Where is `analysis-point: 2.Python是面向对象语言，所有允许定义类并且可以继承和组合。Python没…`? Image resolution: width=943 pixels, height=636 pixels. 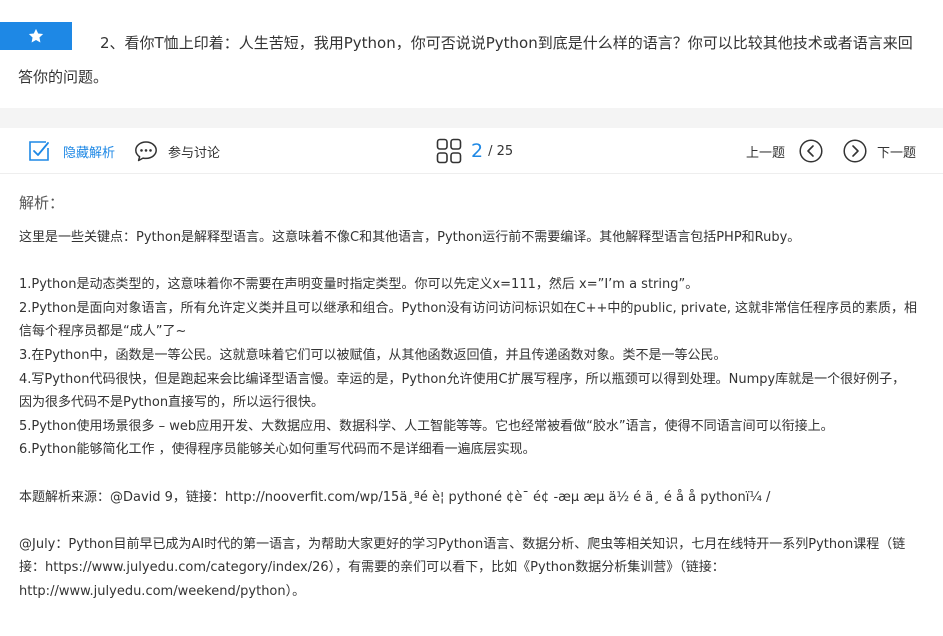 analysis-point: 2.Python是面向对象语言，所有允许定义类并且可以继承和组合。Python没… is located at coordinates (468, 320).